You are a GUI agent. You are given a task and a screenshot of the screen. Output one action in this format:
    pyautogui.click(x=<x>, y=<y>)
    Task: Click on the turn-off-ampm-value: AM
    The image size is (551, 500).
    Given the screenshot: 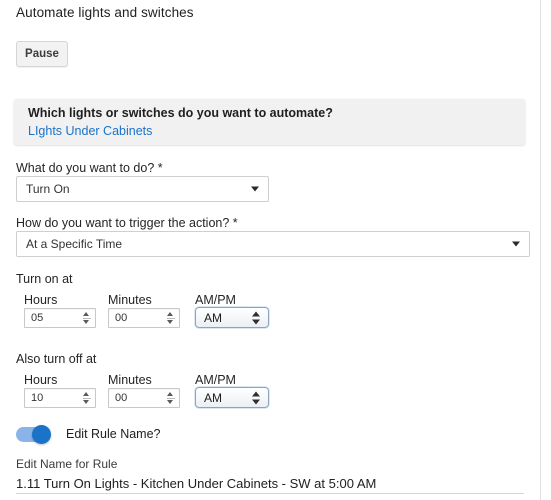 What is the action you would take?
    pyautogui.click(x=213, y=397)
    